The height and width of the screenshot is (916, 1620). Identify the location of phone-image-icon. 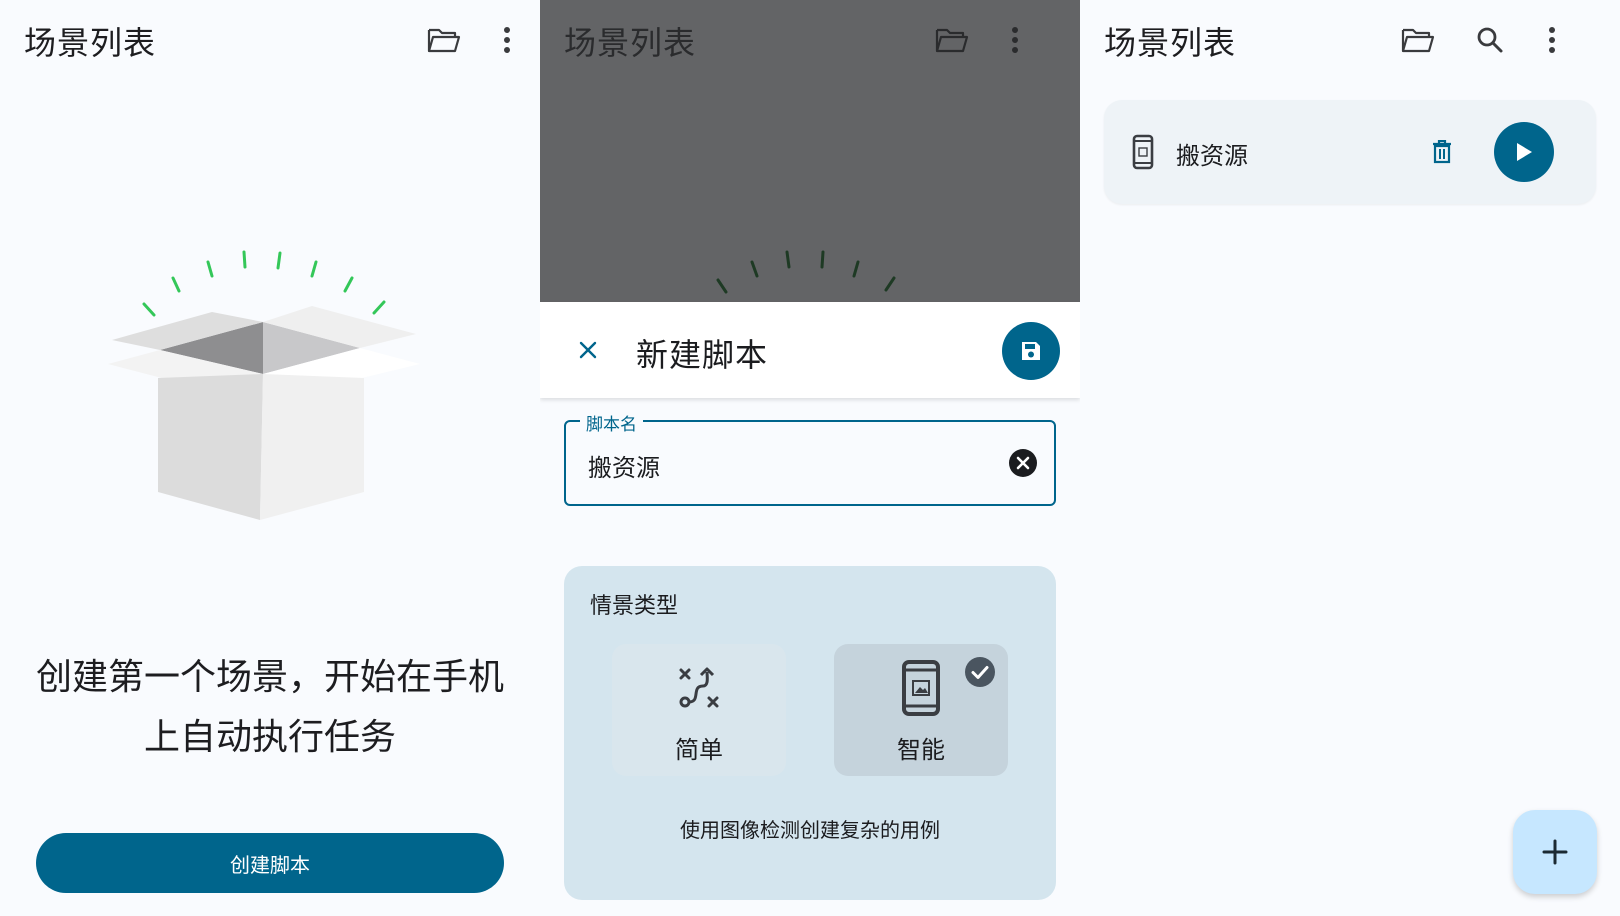
(1143, 154).